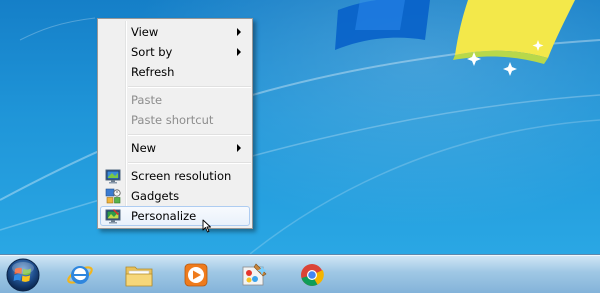 This screenshot has width=600, height=293. I want to click on internet-explorer-icon, so click(80, 275).